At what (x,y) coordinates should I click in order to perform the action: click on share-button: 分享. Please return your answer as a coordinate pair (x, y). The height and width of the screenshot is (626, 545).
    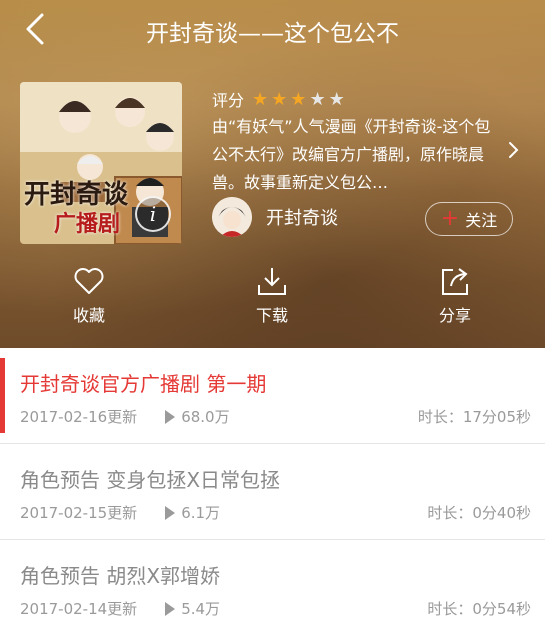
    Looking at the image, I should click on (455, 296).